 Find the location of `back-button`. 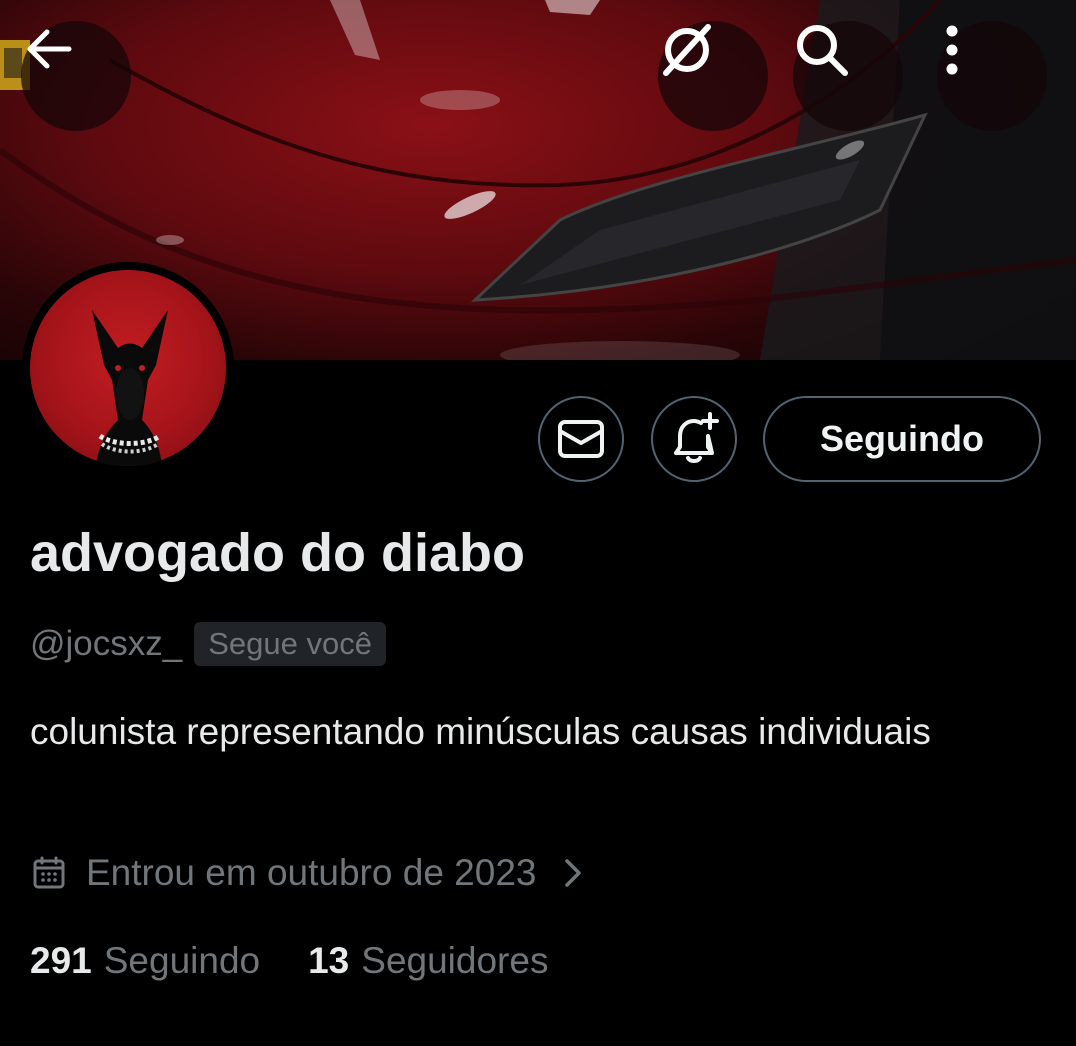

back-button is located at coordinates (76, 76).